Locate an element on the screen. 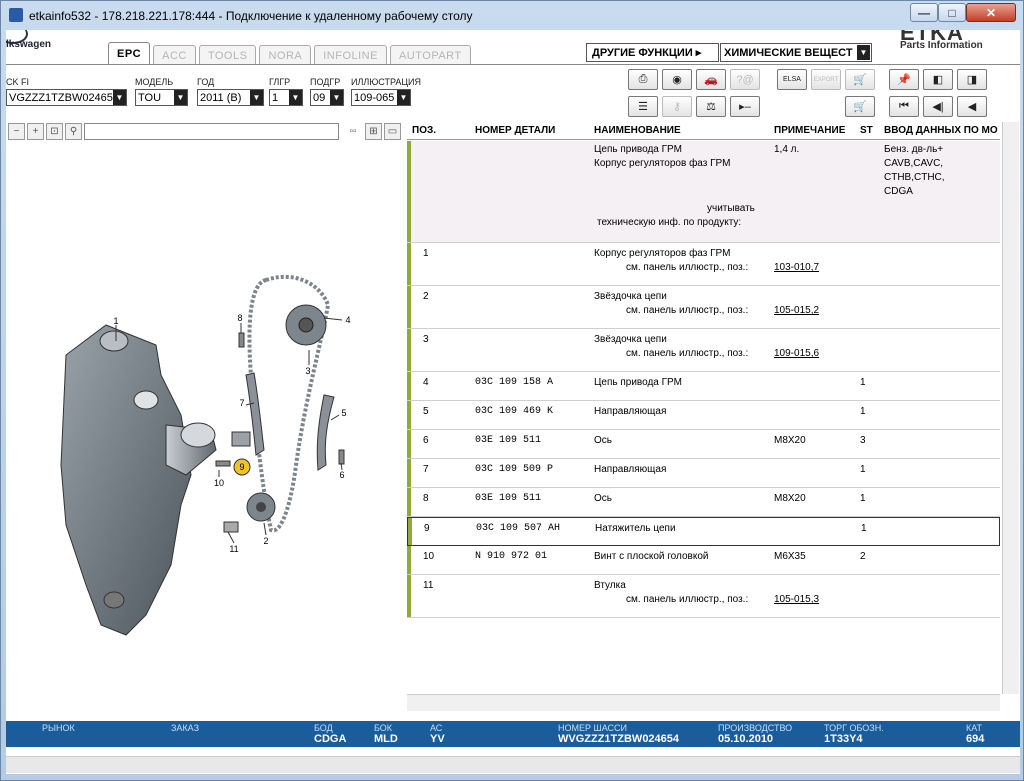  expand-collapse-button: ▸– is located at coordinates (745, 106).